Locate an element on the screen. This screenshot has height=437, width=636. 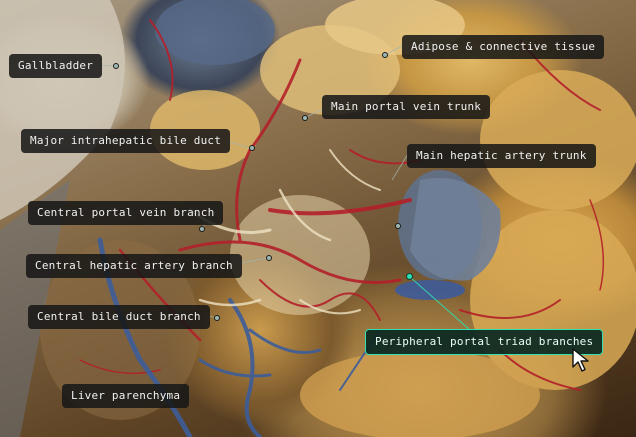
label-liver-parenchyma: Liver parenchyma is located at coordinates (126, 396).